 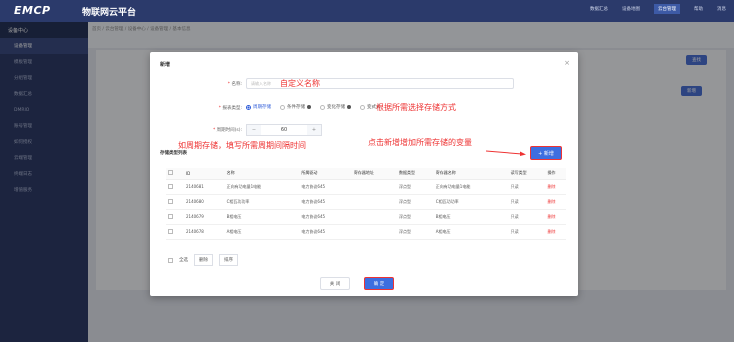 I want to click on col-datatype: 数据类型, so click(x=415, y=174).